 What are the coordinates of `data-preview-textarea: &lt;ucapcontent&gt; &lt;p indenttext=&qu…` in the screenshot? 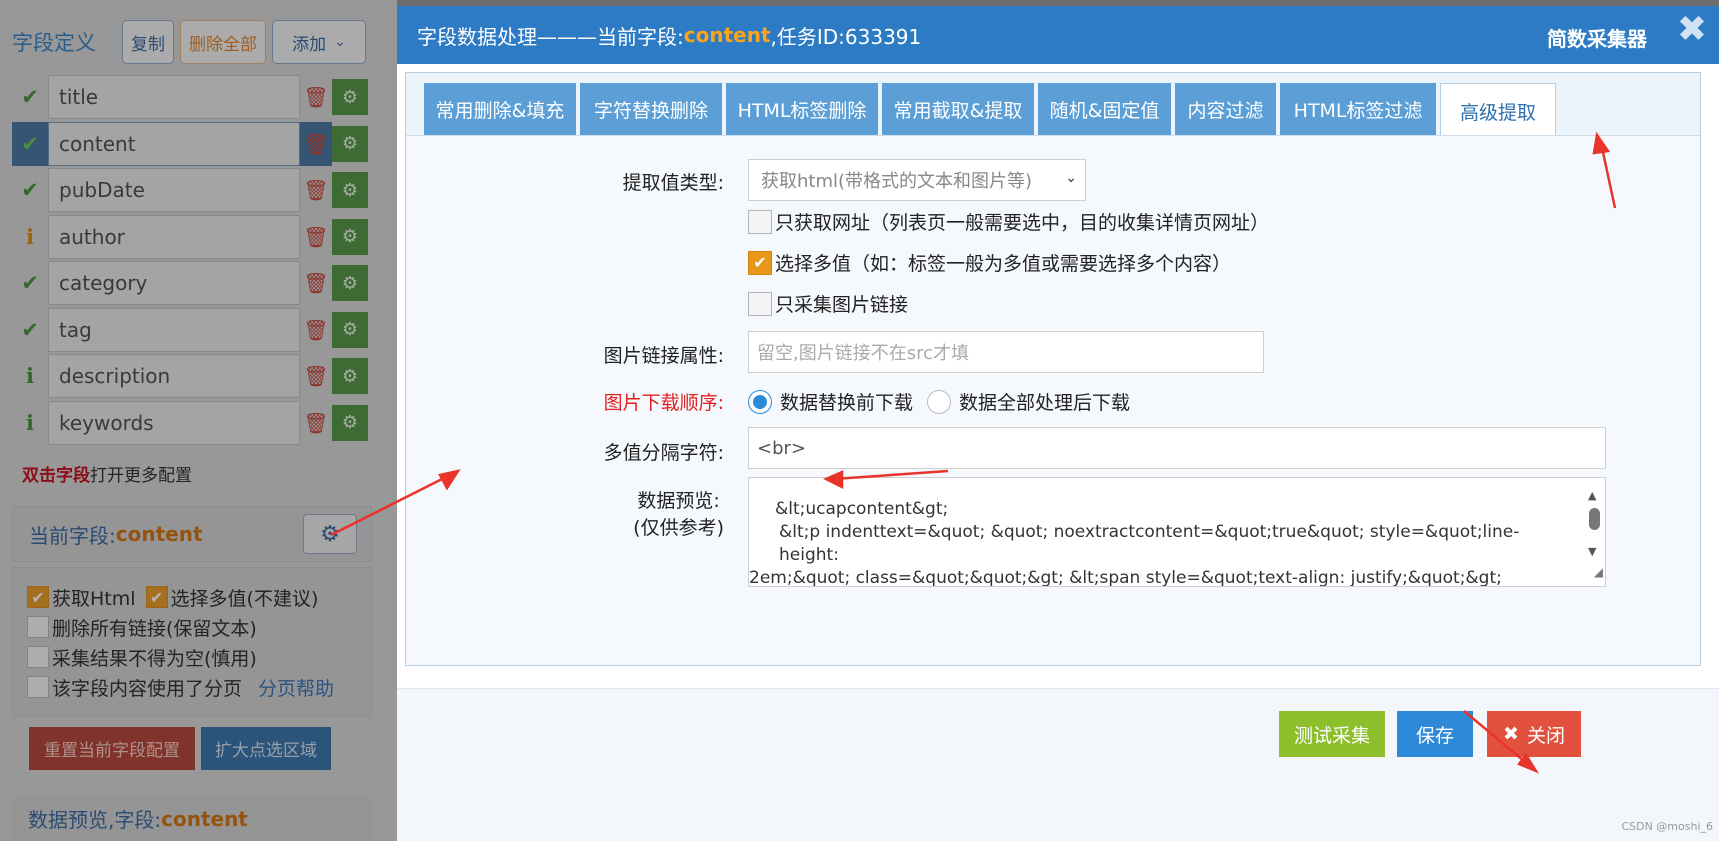 It's located at (1177, 532).